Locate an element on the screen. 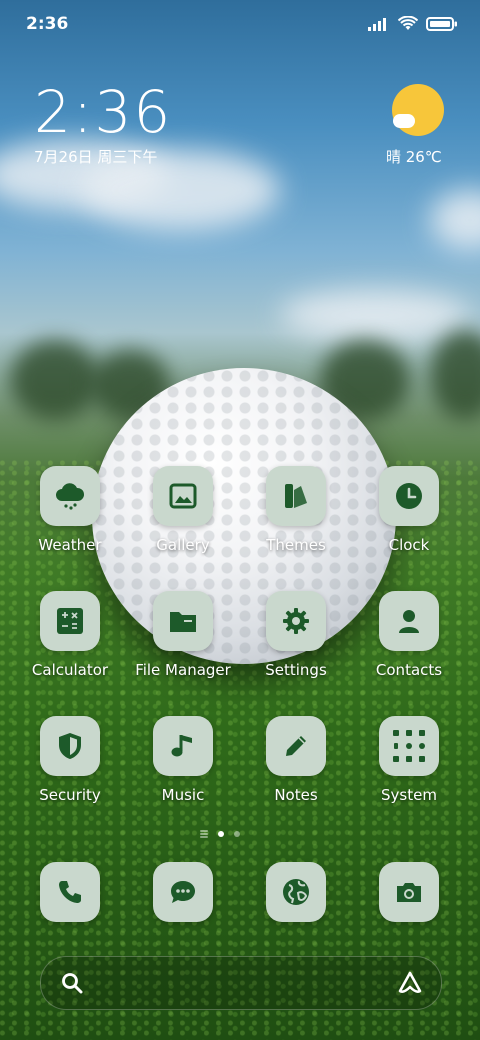 The image size is (480, 1040). camera-icon is located at coordinates (409, 892).